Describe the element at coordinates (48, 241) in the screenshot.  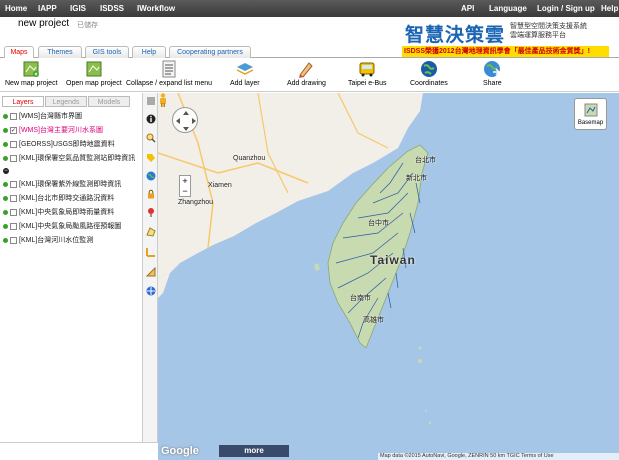
I see `layer-item: [KML]台灣河川水位監測` at that location.